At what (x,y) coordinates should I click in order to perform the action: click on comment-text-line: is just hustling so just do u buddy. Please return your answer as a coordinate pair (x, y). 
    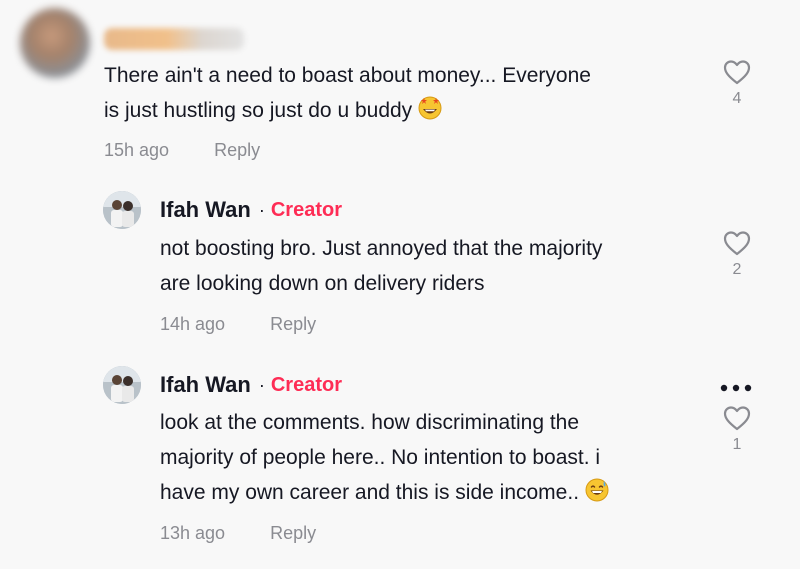
    Looking at the image, I should click on (347, 112).